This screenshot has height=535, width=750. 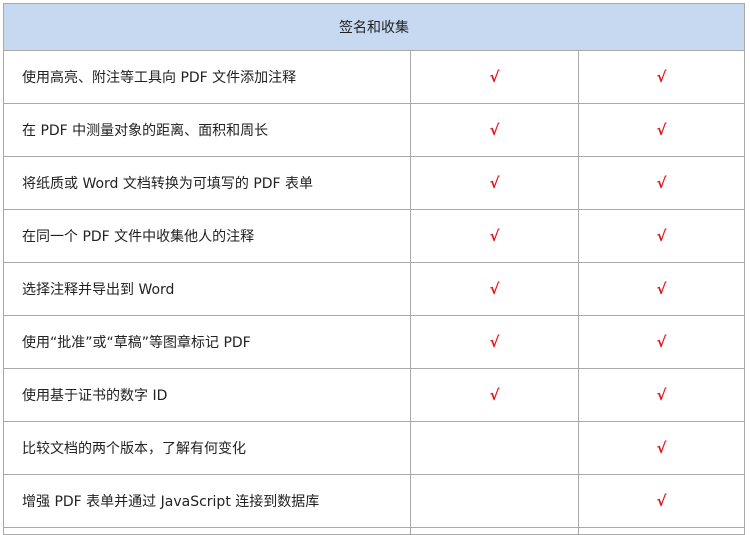 I want to click on feature-label: 选择注释并导出到 Word, so click(x=207, y=289).